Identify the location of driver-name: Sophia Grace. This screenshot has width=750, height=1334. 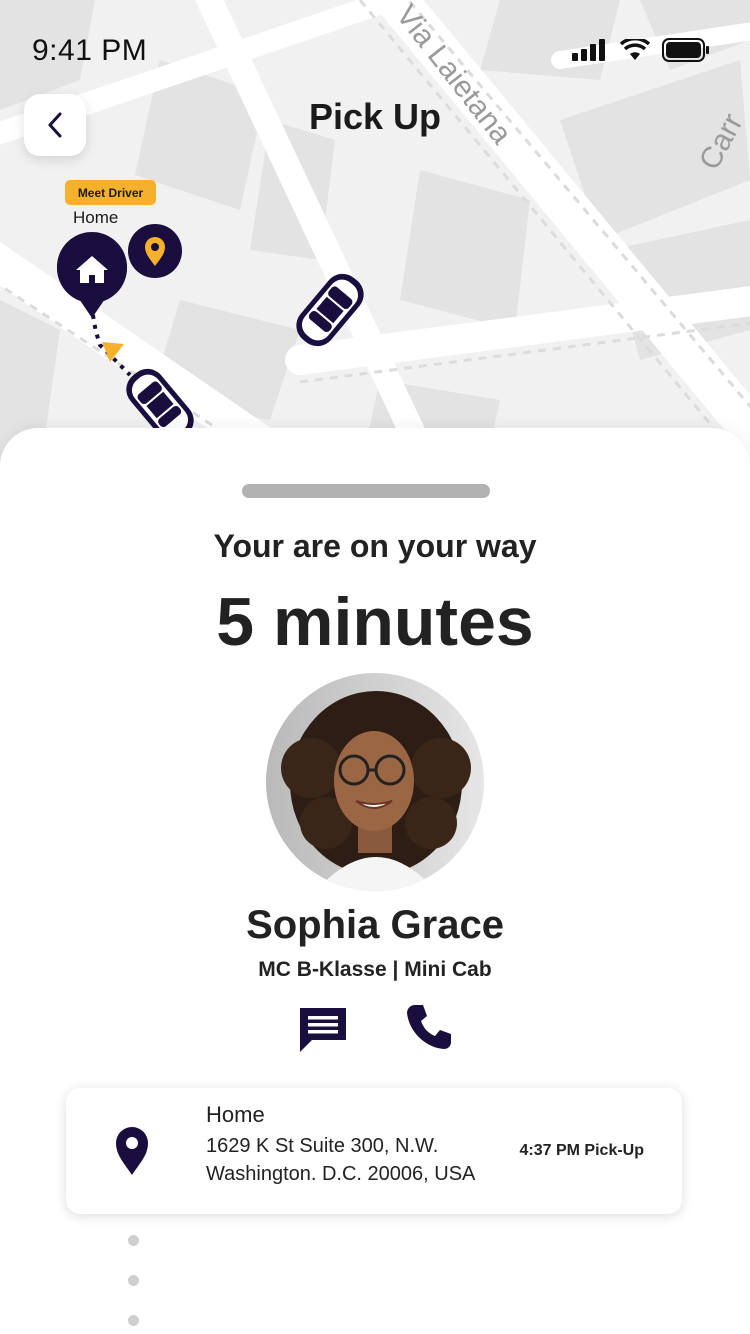
(375, 925).